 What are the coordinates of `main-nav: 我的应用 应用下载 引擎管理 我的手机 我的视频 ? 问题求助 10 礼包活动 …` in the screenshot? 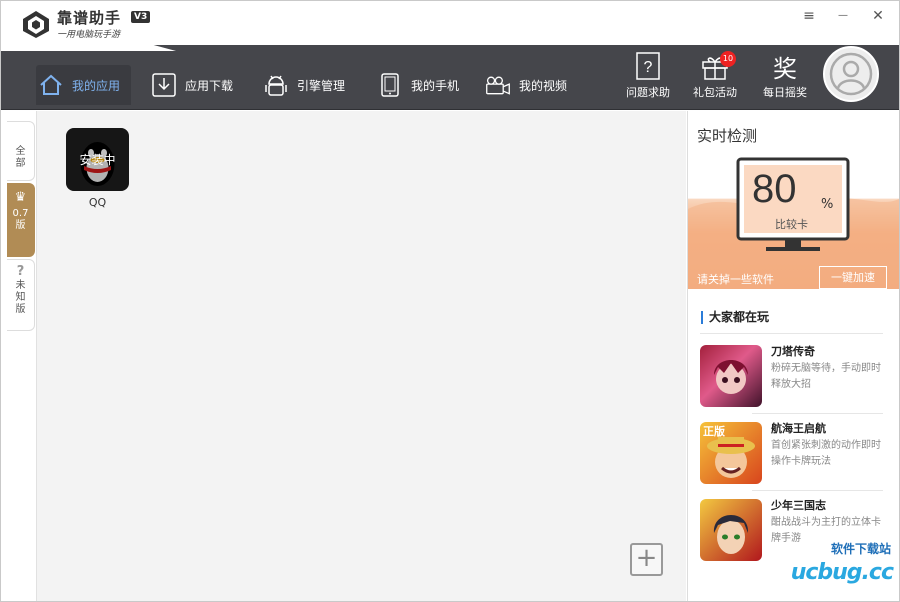 It's located at (450, 77).